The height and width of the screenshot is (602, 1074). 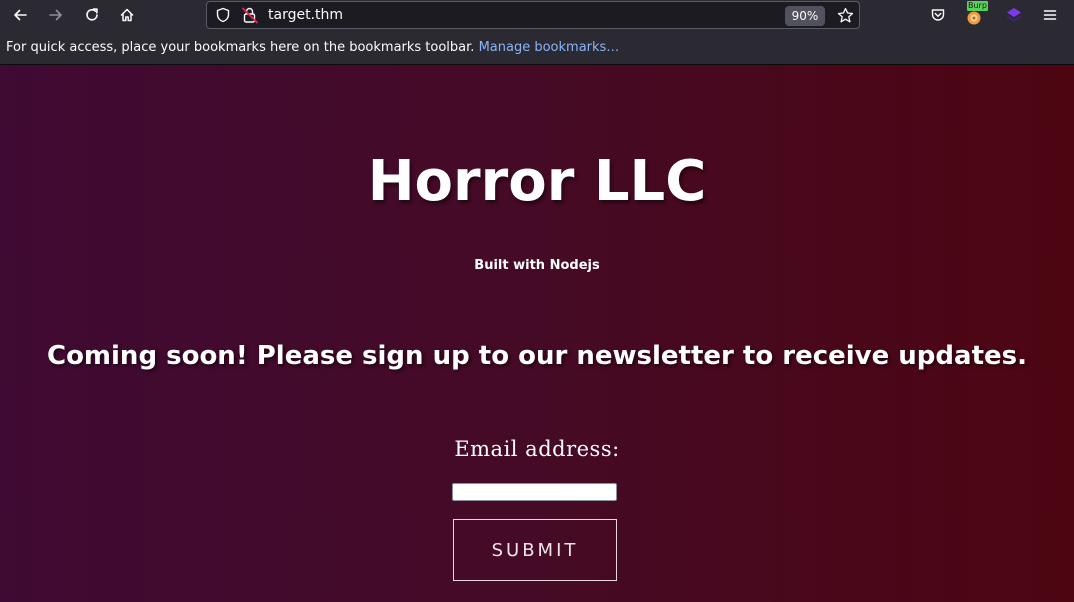 What do you see at coordinates (537, 449) in the screenshot?
I see `email-label: Email address:` at bounding box center [537, 449].